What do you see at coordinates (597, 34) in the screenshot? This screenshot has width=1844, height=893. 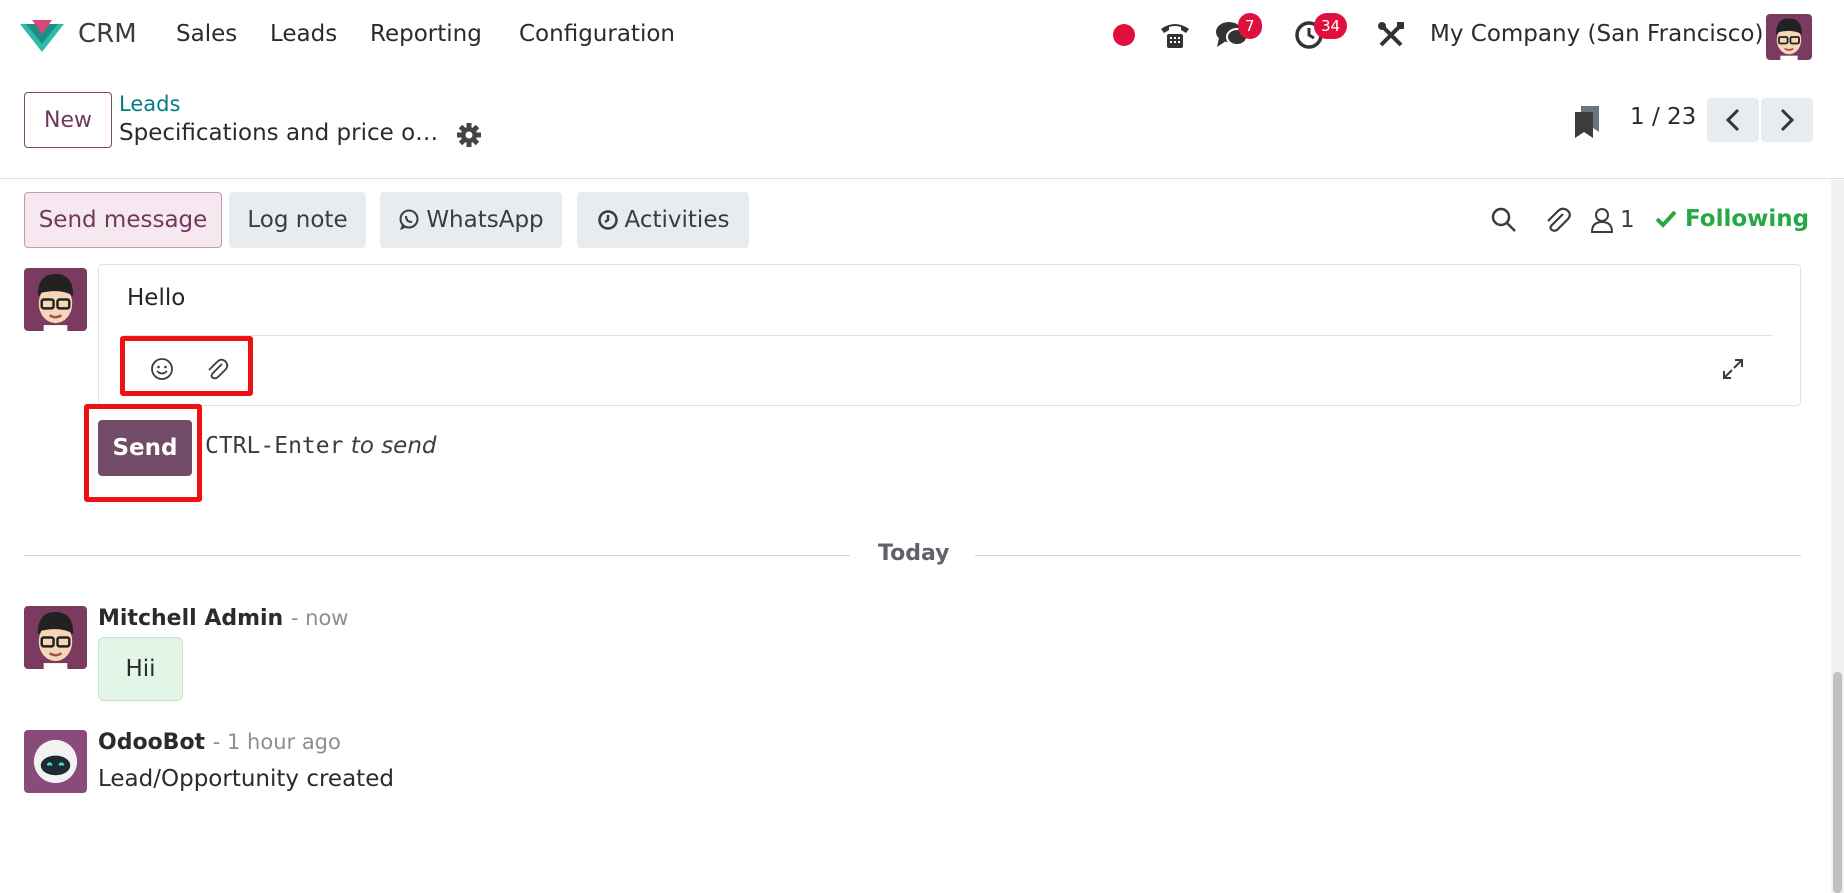 I see `menu-configuration: Configuration` at bounding box center [597, 34].